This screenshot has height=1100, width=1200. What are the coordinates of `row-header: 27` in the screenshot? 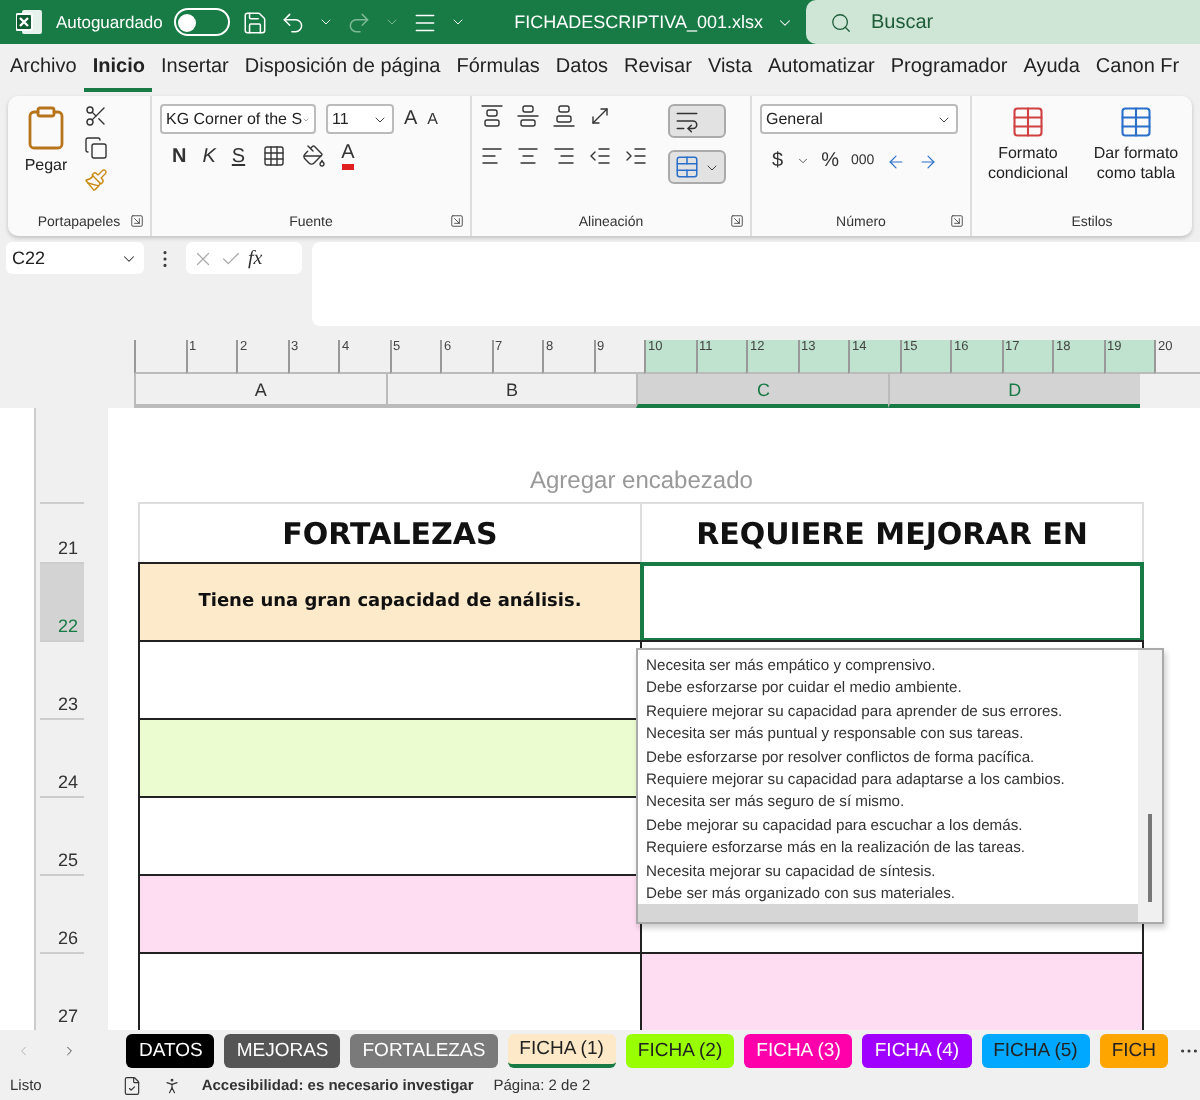 It's located at (62, 991).